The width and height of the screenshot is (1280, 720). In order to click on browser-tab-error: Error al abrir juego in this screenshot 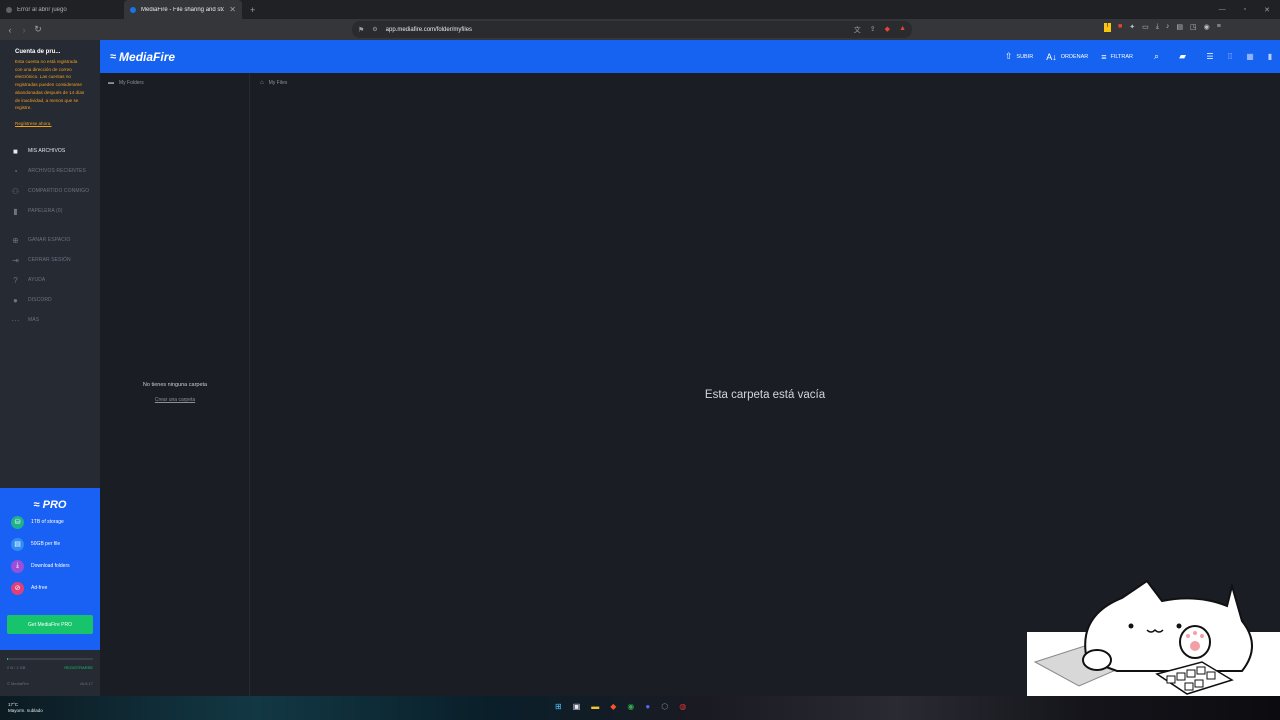, I will do `click(62, 9)`.